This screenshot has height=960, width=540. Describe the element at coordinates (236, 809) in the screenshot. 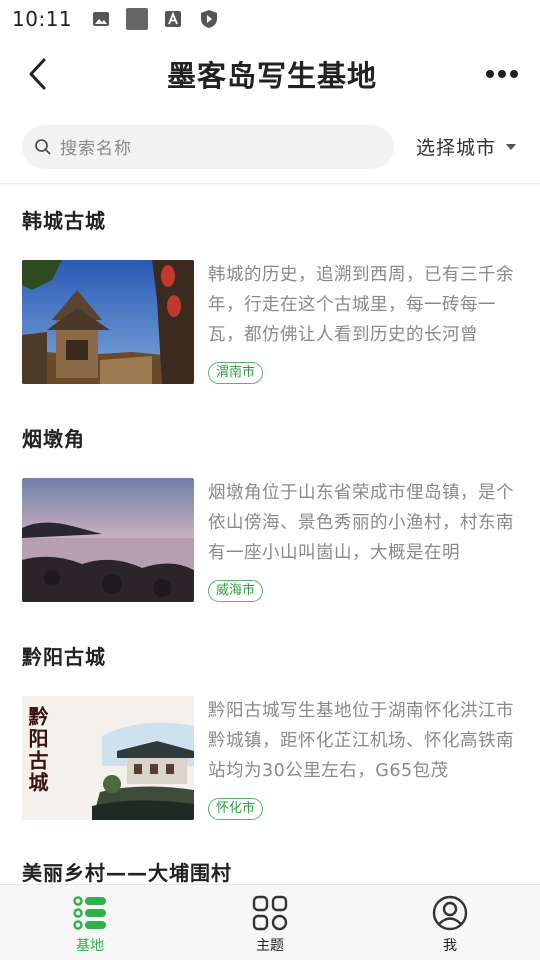

I see `city-tag: 怀化市` at that location.